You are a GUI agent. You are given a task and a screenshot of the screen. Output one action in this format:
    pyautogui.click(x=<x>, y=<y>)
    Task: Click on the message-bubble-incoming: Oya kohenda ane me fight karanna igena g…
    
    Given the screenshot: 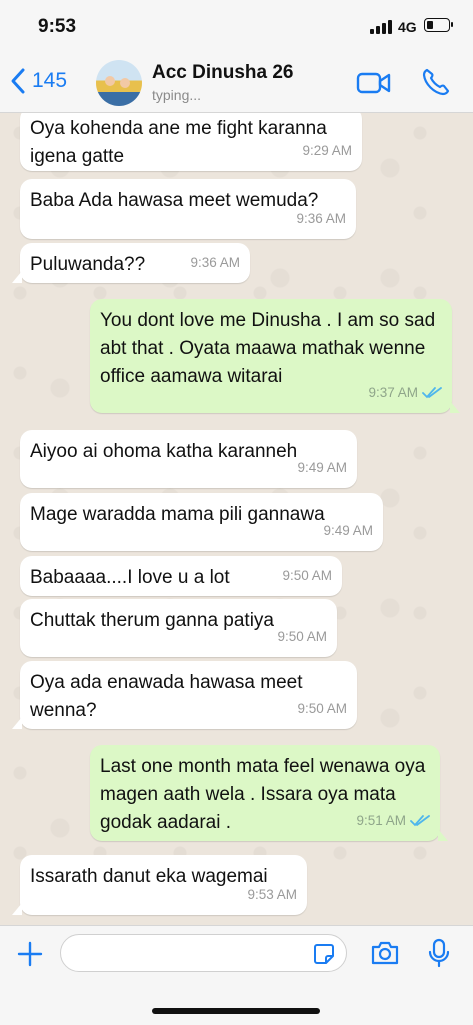 What is the action you would take?
    pyautogui.click(x=191, y=142)
    